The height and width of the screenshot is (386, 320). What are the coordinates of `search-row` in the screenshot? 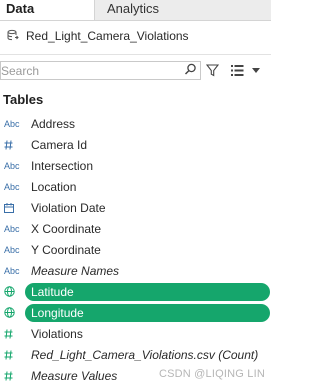 It's located at (135, 71).